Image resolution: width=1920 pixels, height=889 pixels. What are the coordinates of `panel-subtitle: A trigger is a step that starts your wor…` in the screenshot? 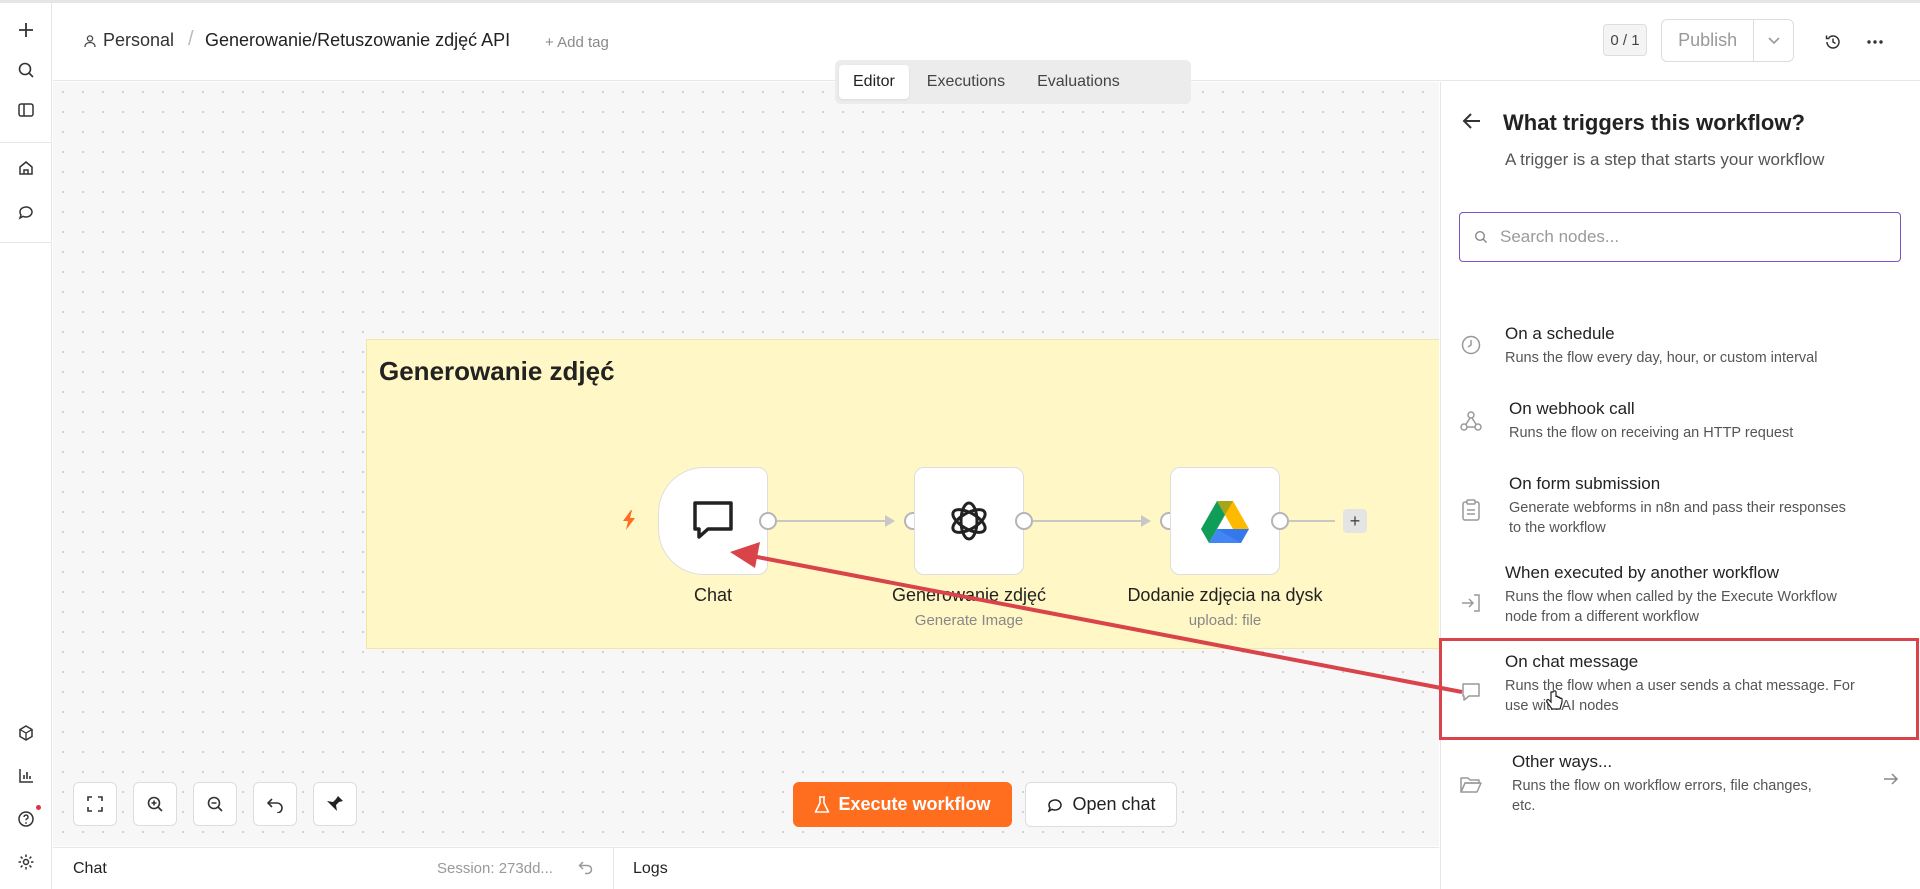 It's located at (1665, 159).